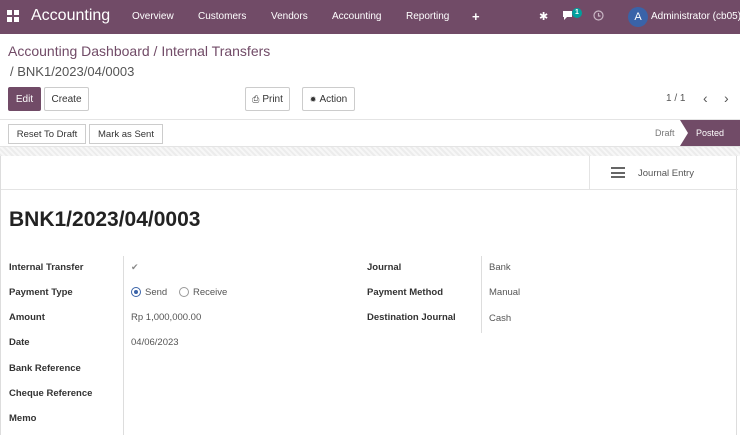  Describe the element at coordinates (705, 98) in the screenshot. I see `chevron-left-icon: ‹` at that location.